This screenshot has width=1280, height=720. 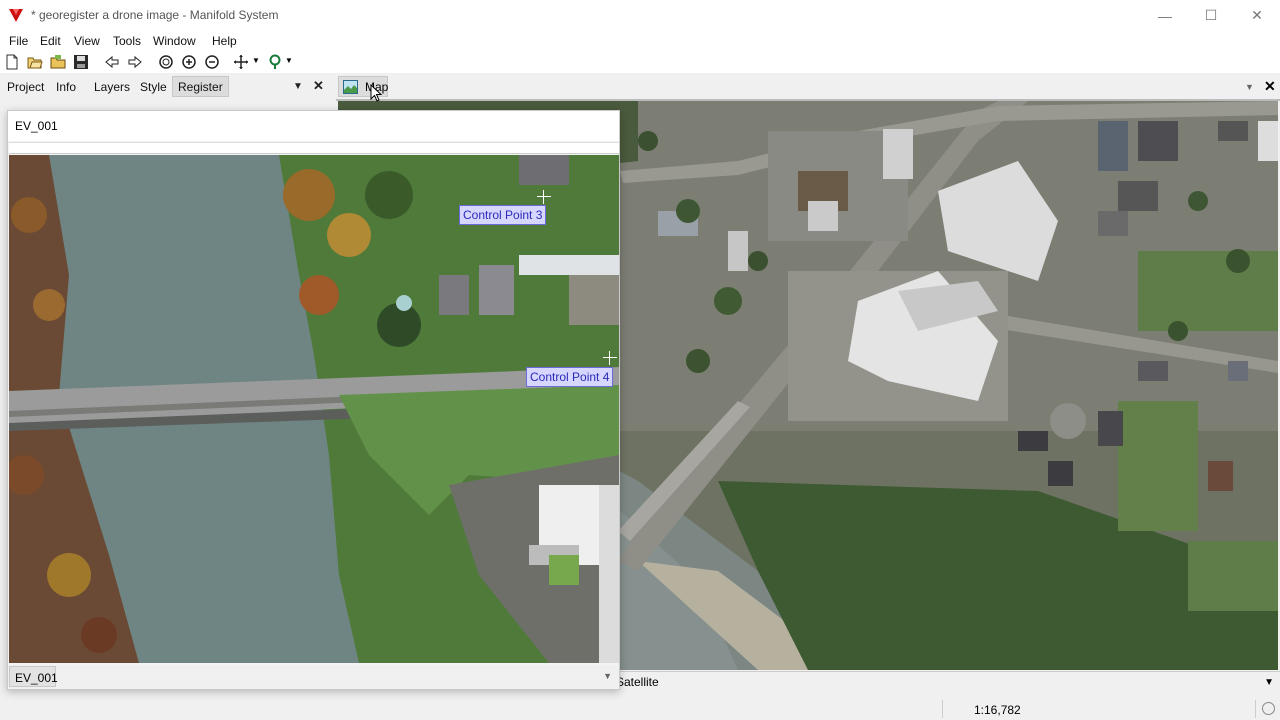 I want to click on panel-close-icon: ✕, so click(x=318, y=86).